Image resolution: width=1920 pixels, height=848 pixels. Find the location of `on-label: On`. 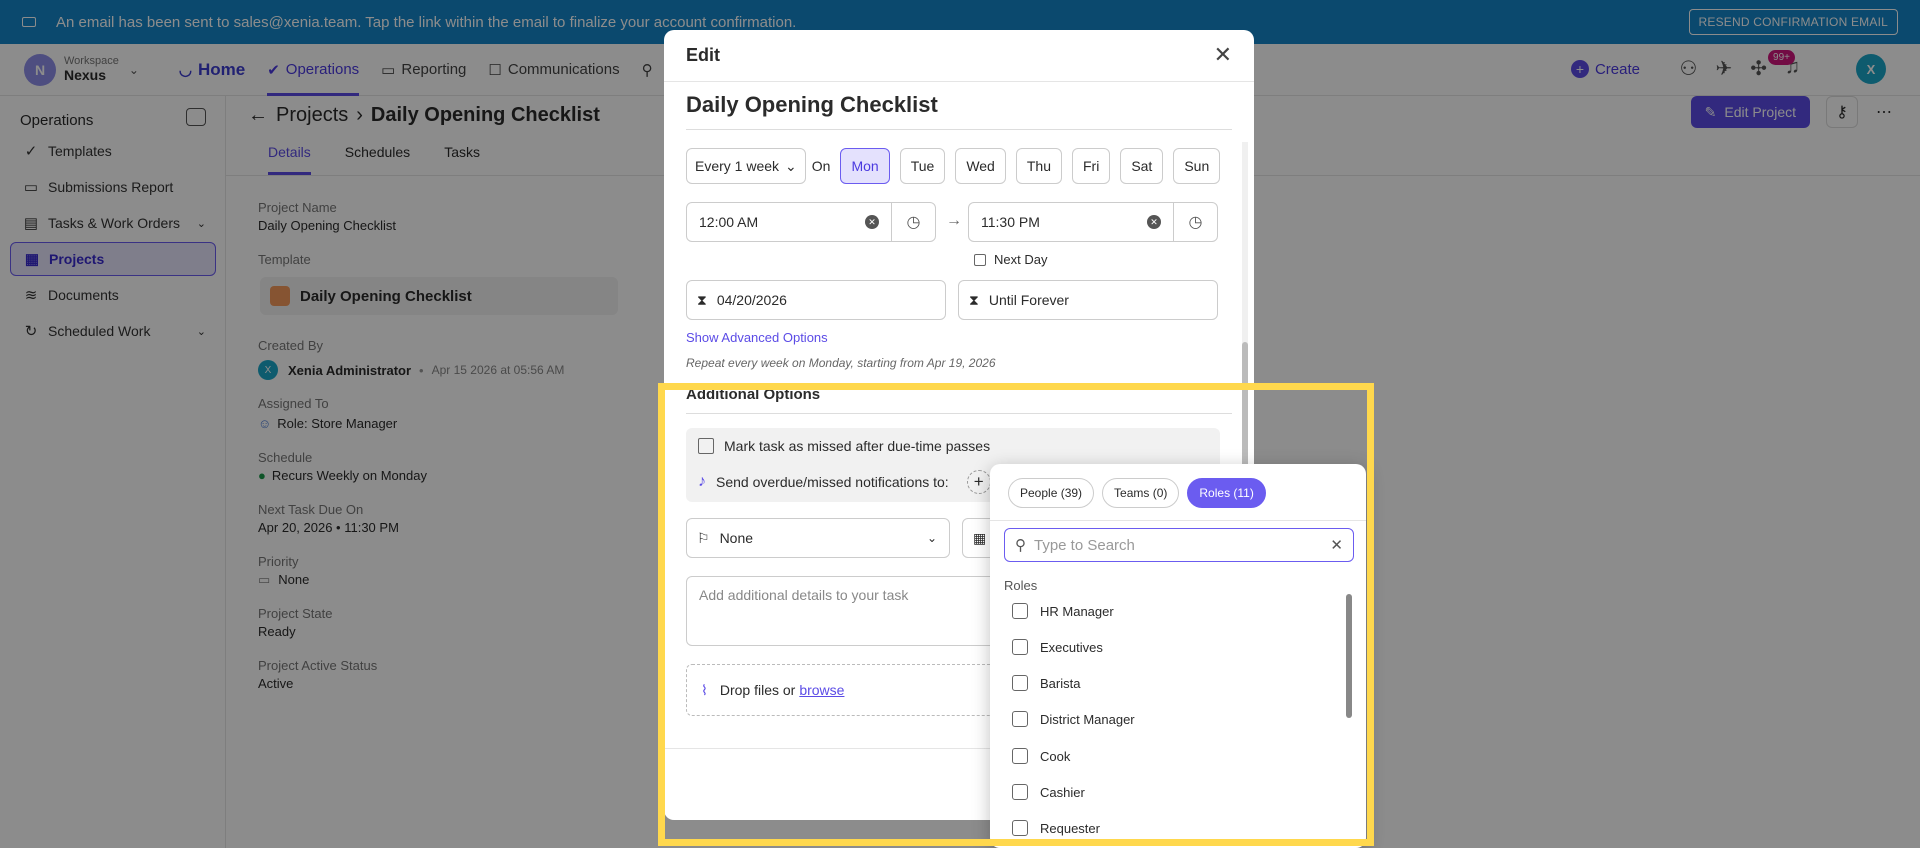

on-label: On is located at coordinates (821, 166).